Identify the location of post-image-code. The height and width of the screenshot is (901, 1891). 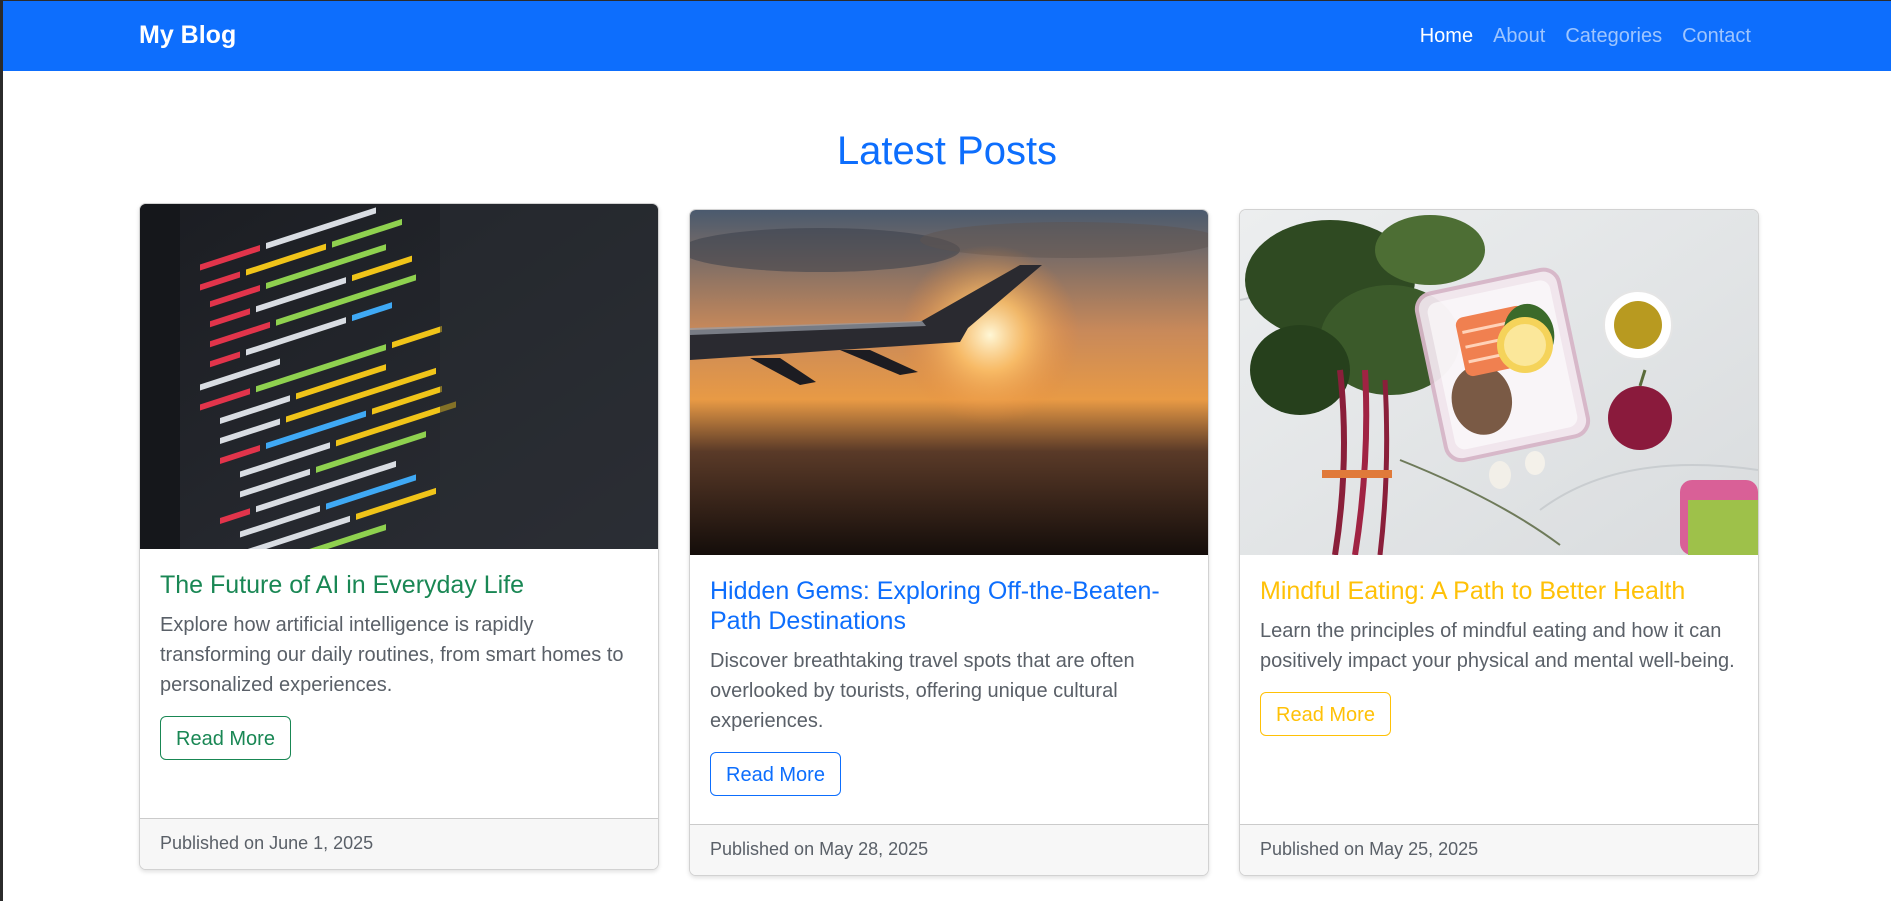
(399, 376).